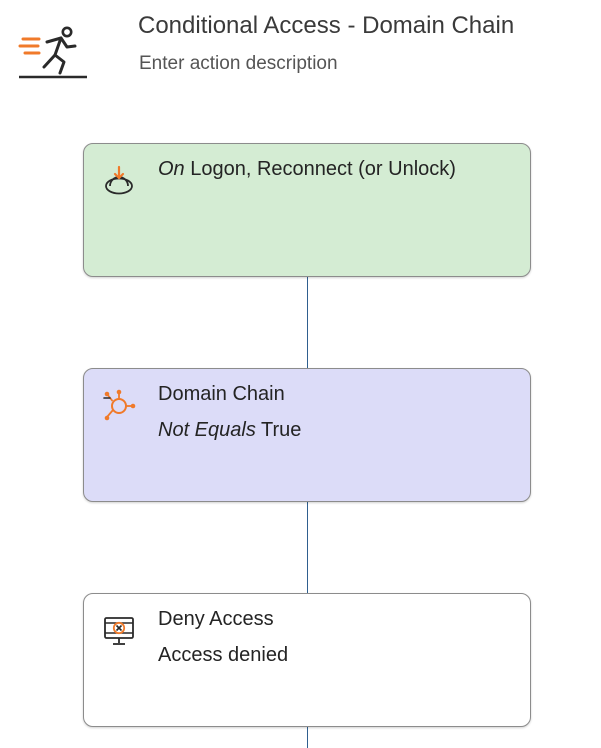  What do you see at coordinates (171, 169) in the screenshot?
I see `trigger-prefix: On` at bounding box center [171, 169].